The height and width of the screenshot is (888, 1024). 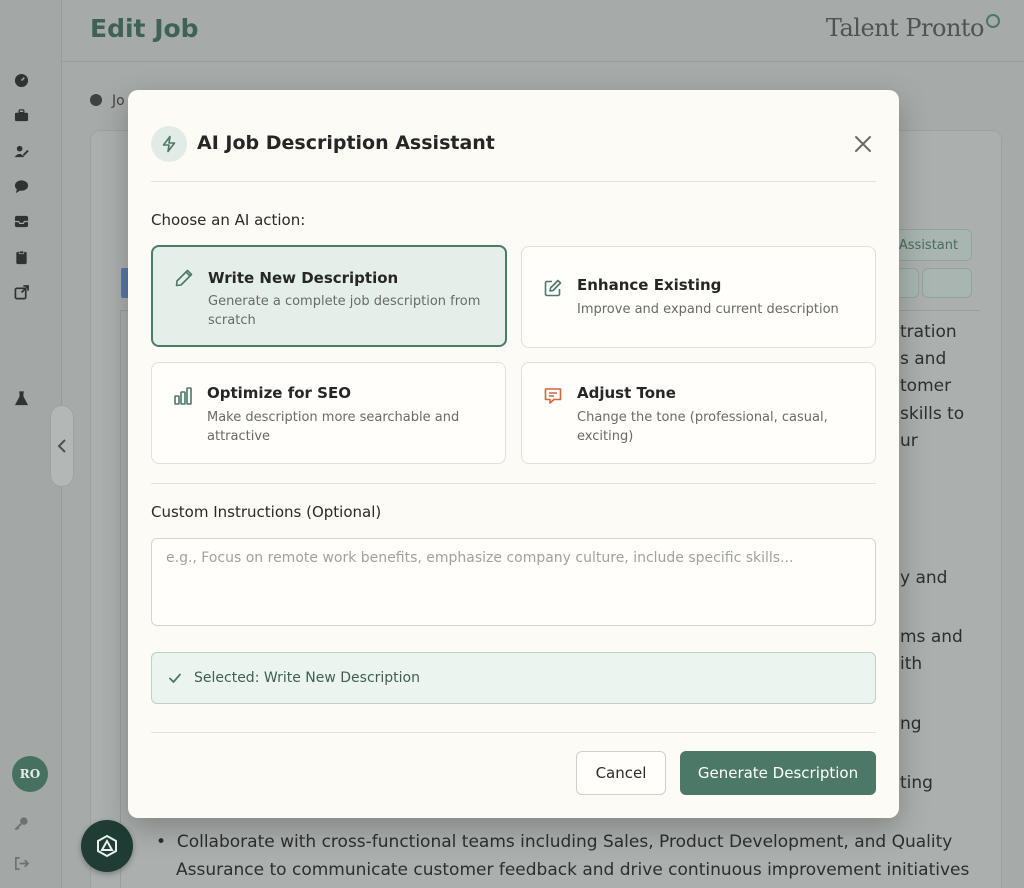 I want to click on breadcrumb-icon, so click(x=96, y=100).